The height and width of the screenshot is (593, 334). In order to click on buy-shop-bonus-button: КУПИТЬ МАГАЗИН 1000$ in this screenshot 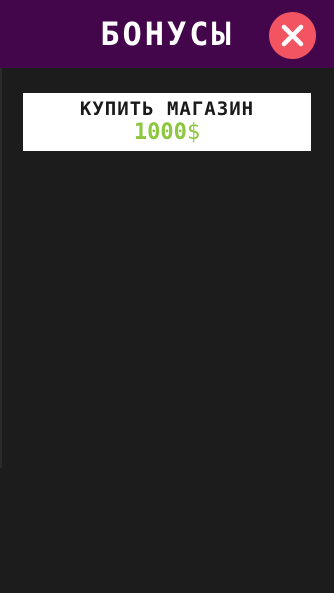, I will do `click(167, 122)`.